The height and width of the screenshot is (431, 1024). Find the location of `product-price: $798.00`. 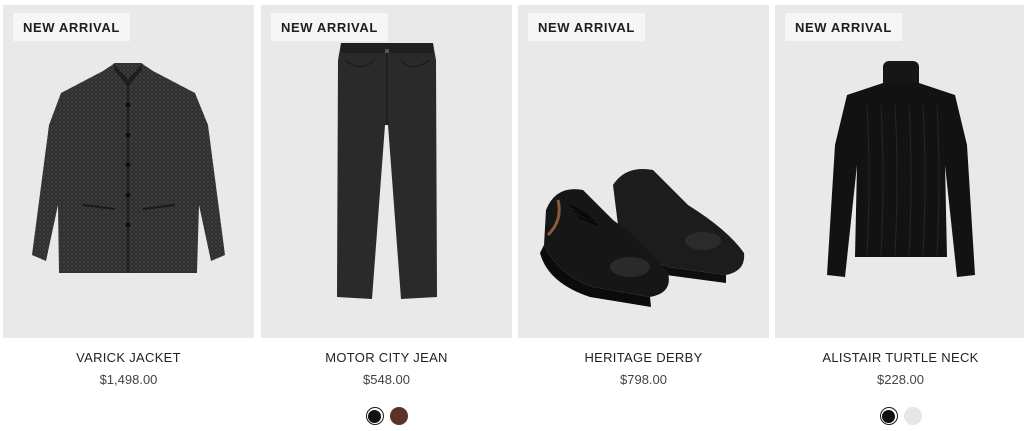

product-price: $798.00 is located at coordinates (643, 379).